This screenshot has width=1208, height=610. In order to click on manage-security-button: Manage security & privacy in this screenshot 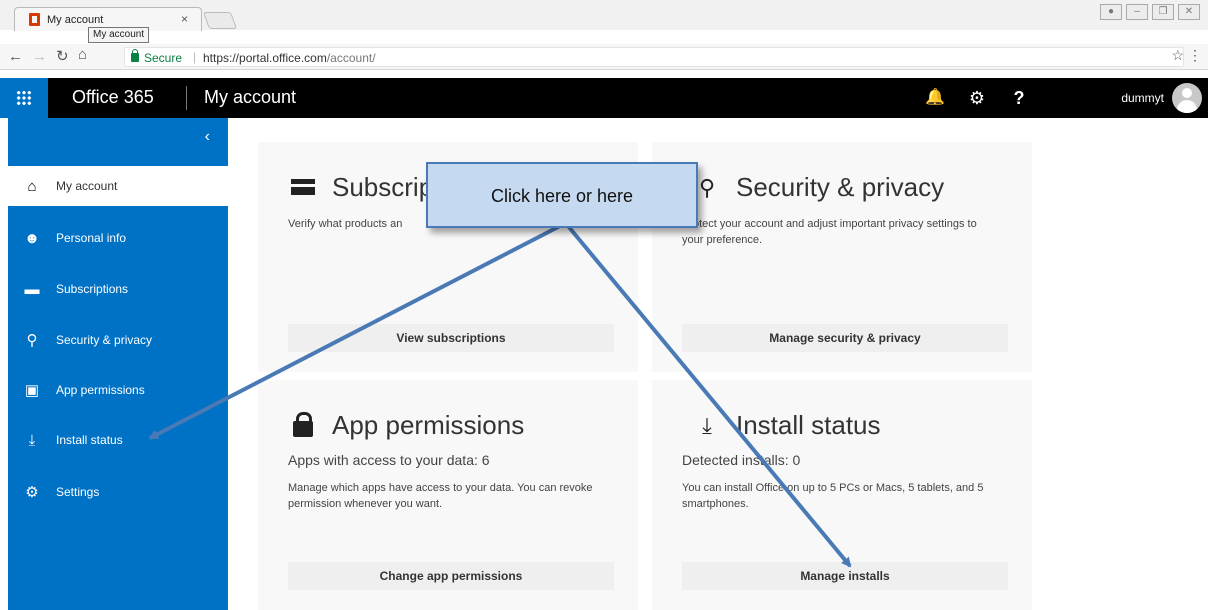, I will do `click(845, 338)`.